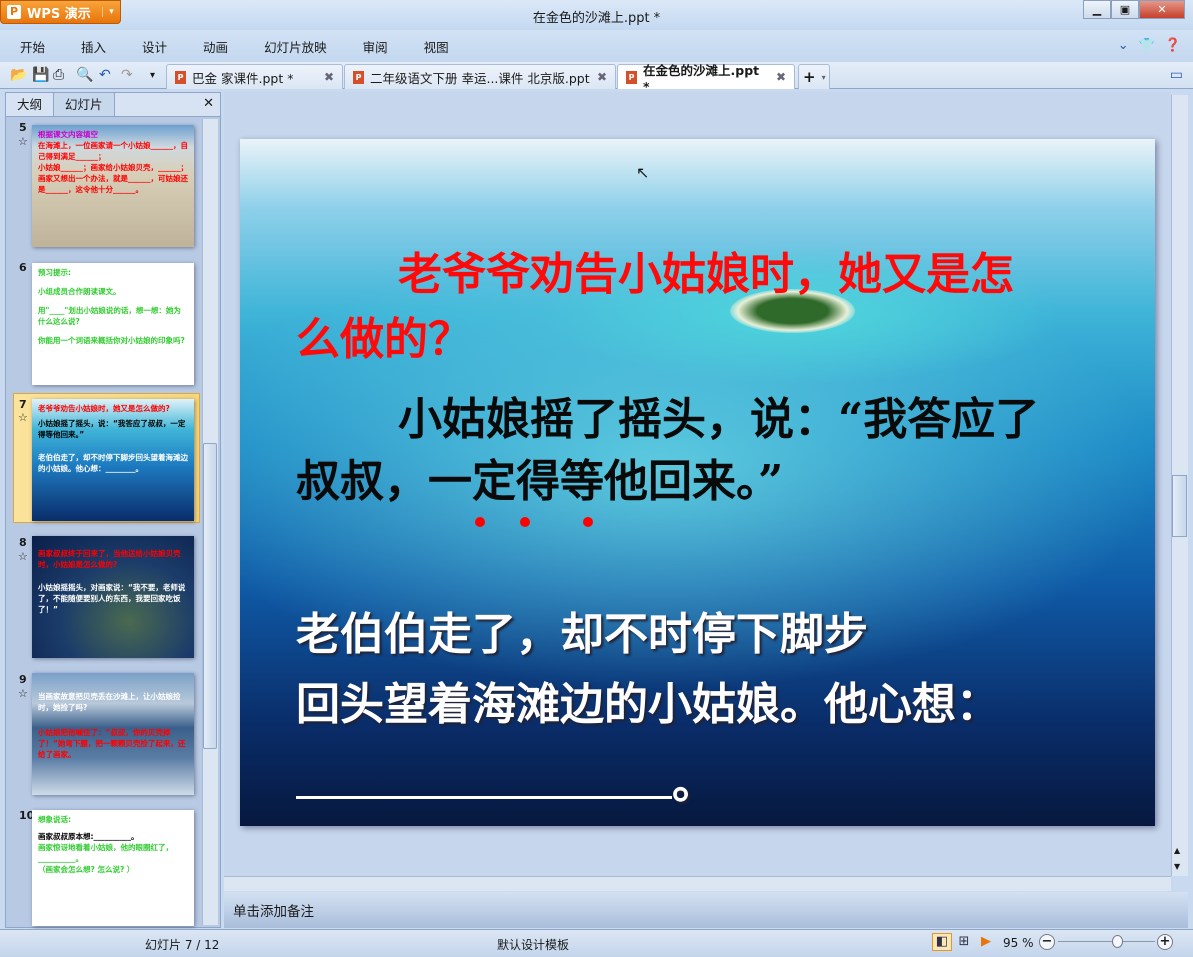 Image resolution: width=1193 pixels, height=957 pixels. What do you see at coordinates (701, 78) in the screenshot?
I see `tab-label: 在金色的沙滩上.ppt *` at bounding box center [701, 78].